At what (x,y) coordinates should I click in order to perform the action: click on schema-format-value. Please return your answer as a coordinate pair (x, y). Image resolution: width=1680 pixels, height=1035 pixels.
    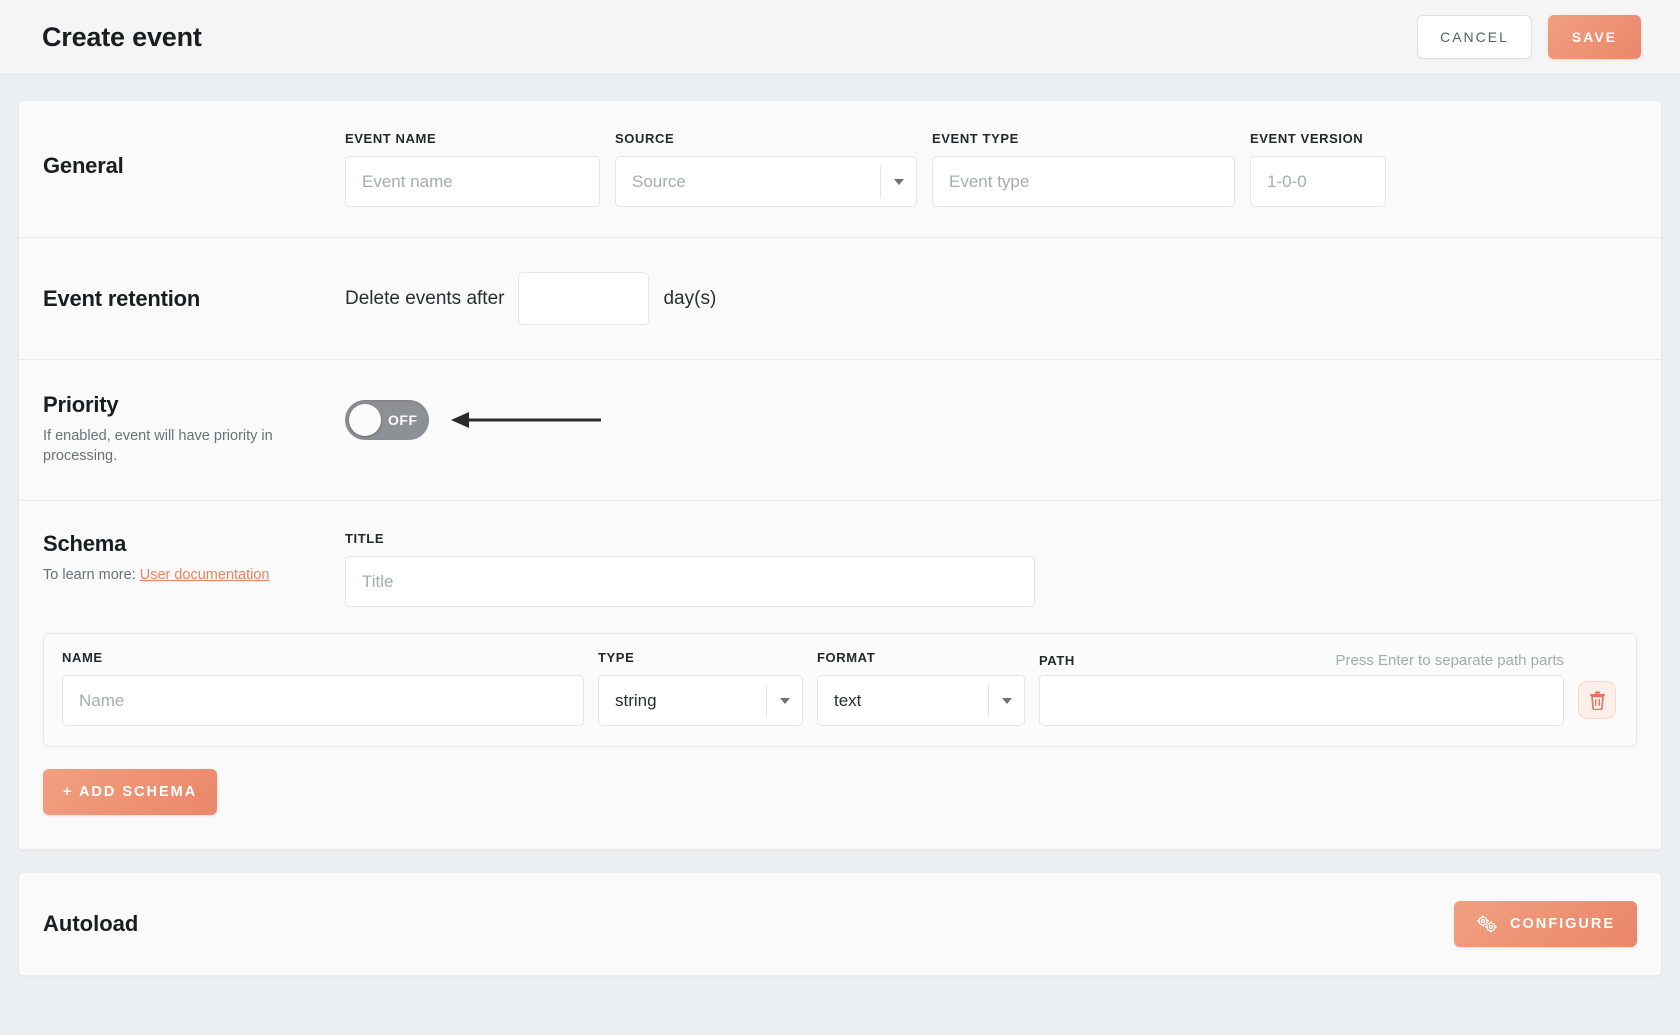
    Looking at the image, I should click on (921, 701).